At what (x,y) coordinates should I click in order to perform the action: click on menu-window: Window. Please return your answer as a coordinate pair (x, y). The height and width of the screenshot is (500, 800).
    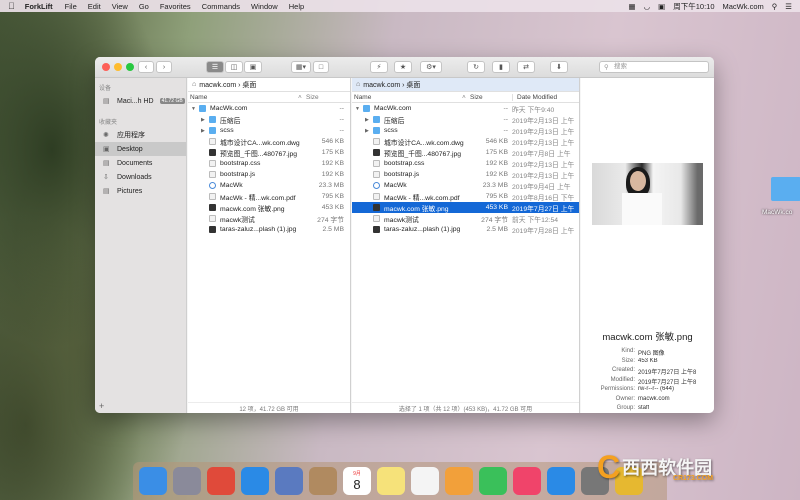
    Looking at the image, I should click on (264, 6).